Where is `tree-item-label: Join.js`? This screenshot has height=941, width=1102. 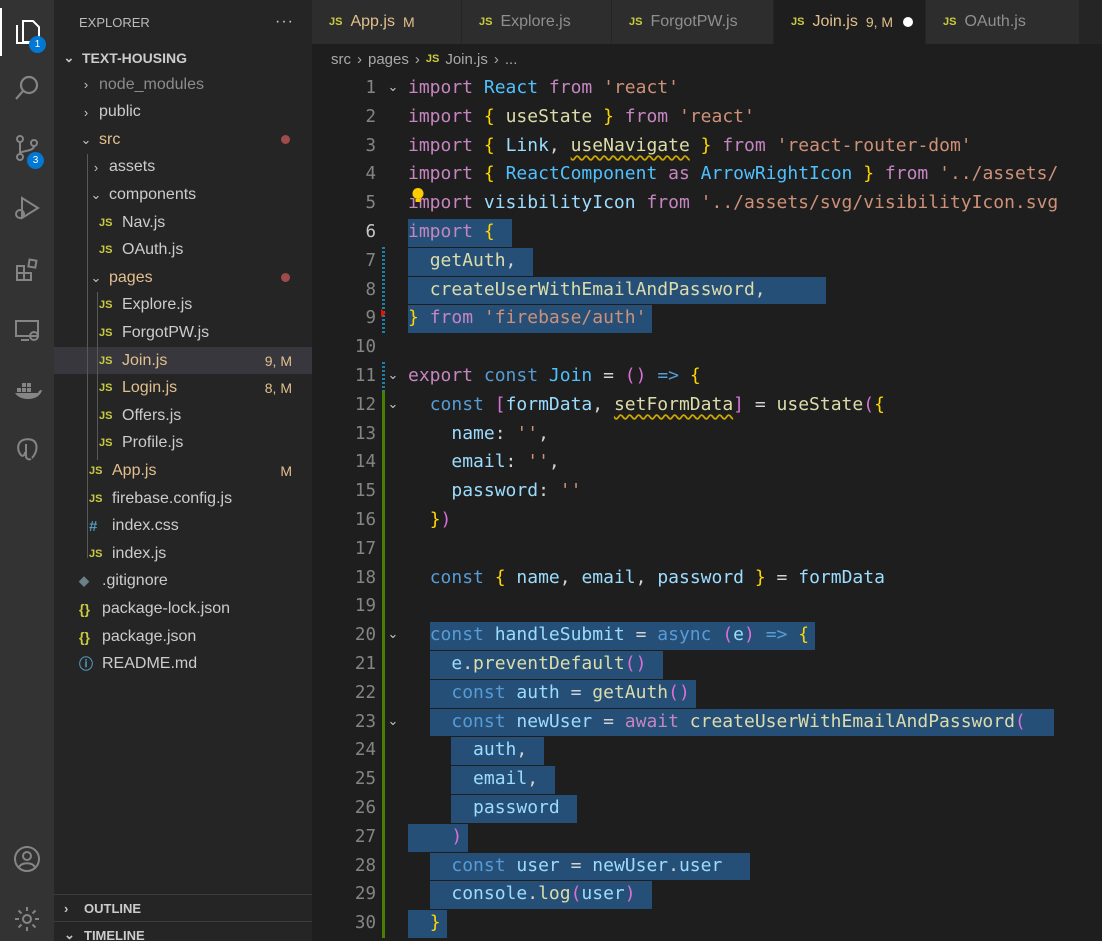
tree-item-label: Join.js is located at coordinates (145, 360).